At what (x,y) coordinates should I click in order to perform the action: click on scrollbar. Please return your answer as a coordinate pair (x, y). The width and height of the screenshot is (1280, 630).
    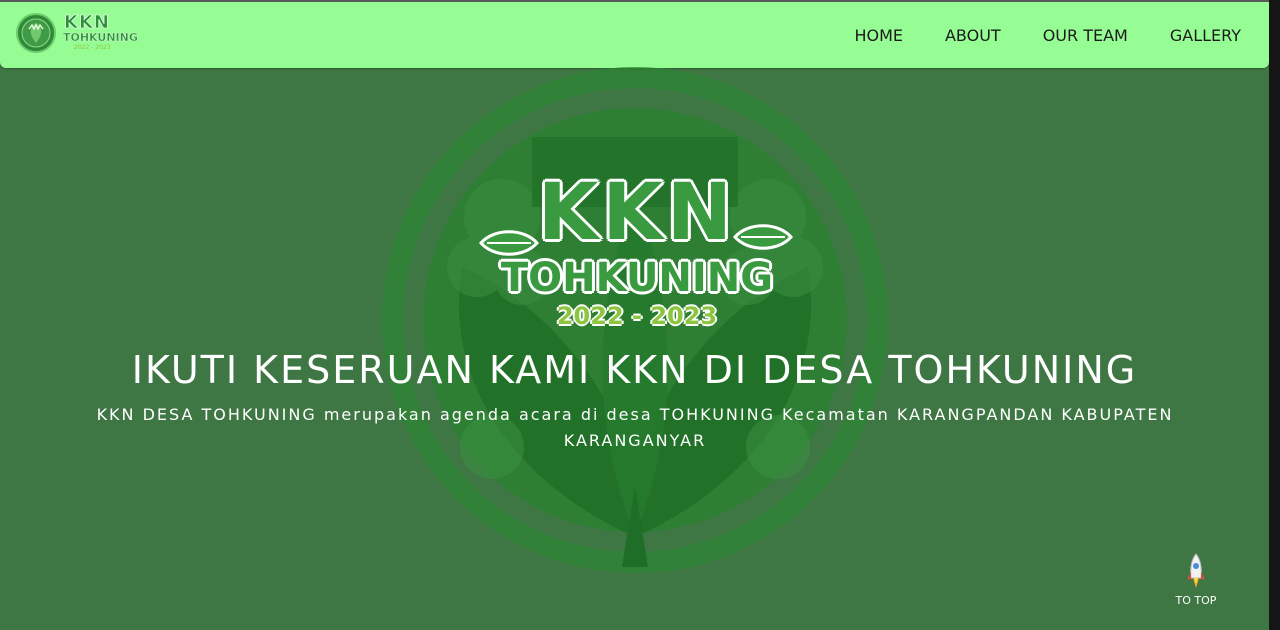
    Looking at the image, I should click on (1274, 315).